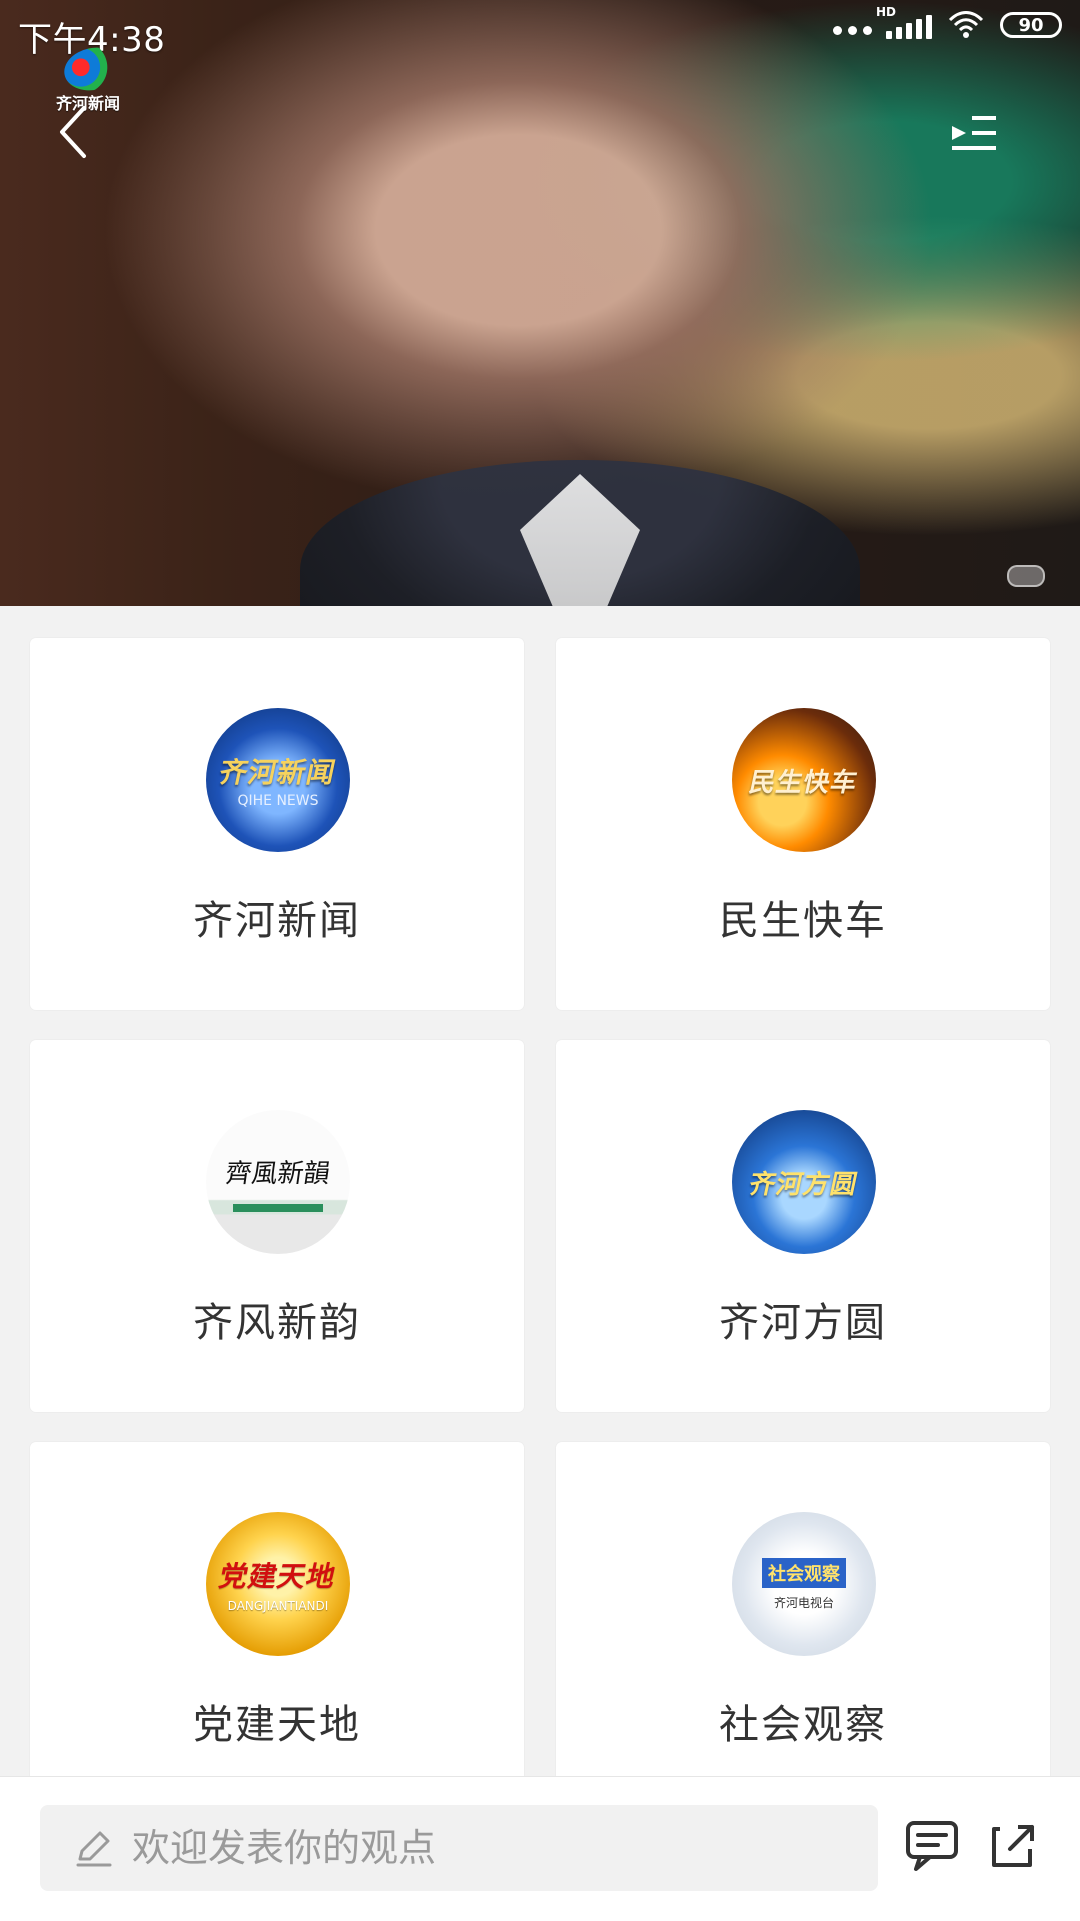 This screenshot has width=1080, height=1921. What do you see at coordinates (932, 1845) in the screenshot?
I see `chat-bubble-icon` at bounding box center [932, 1845].